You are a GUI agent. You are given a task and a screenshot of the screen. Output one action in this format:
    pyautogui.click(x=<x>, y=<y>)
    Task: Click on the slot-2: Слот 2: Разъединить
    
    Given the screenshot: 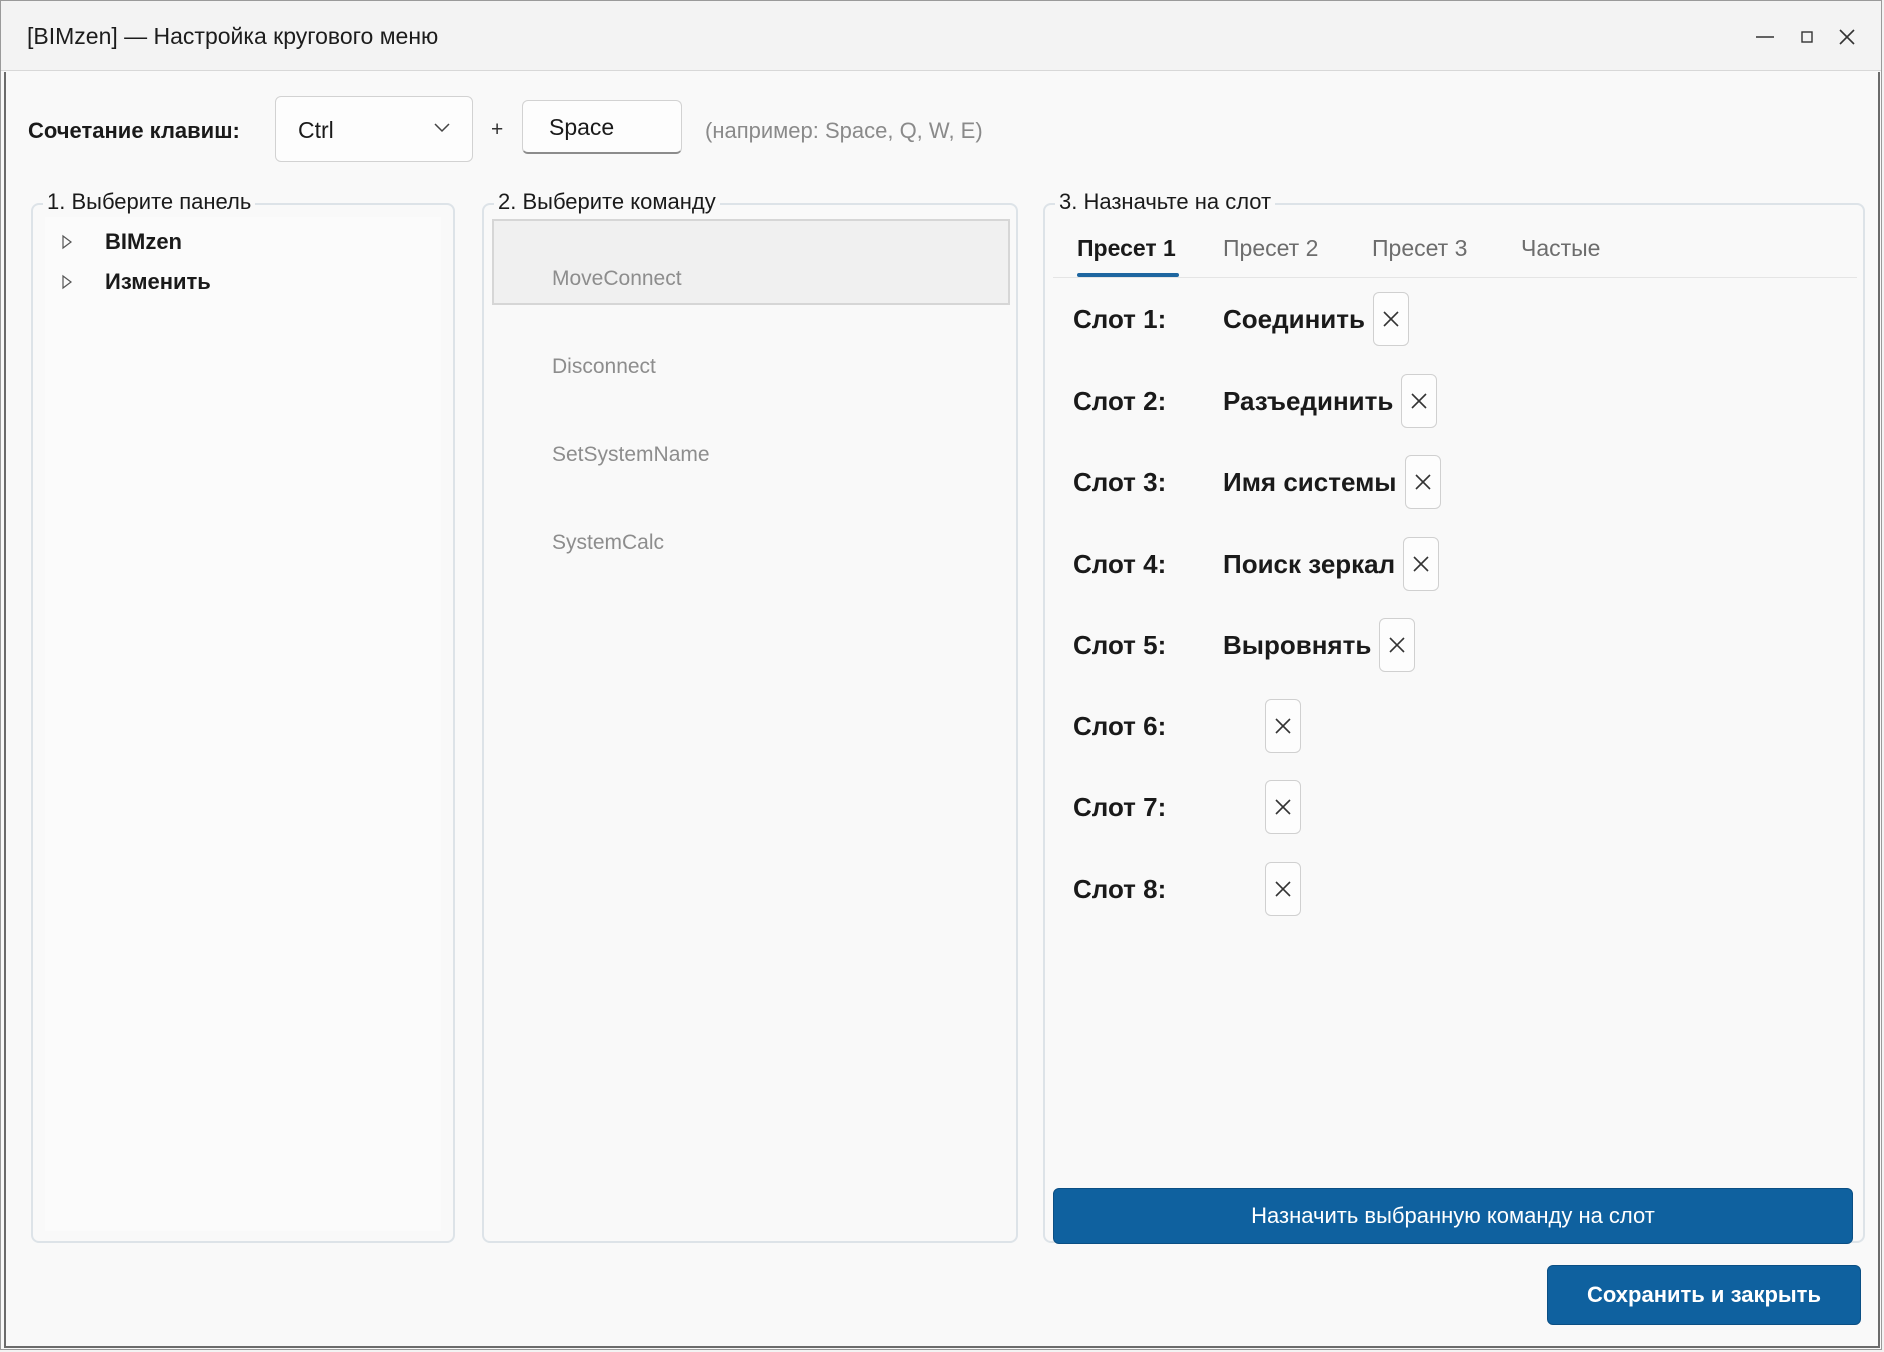 What is the action you would take?
    pyautogui.click(x=1255, y=401)
    